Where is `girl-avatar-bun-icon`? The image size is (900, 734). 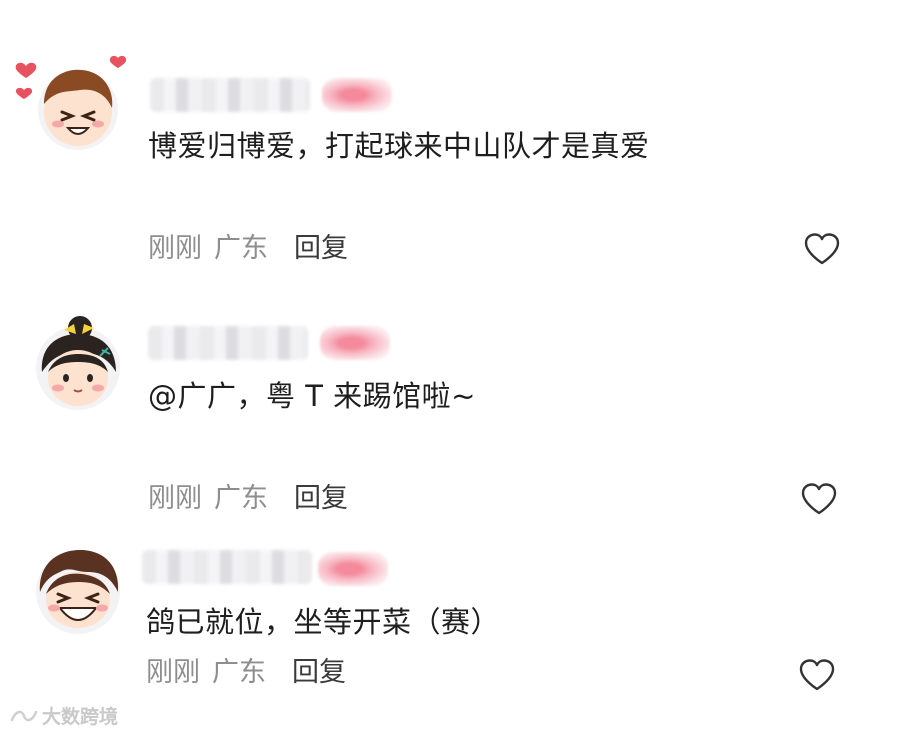 girl-avatar-bun-icon is located at coordinates (78, 363).